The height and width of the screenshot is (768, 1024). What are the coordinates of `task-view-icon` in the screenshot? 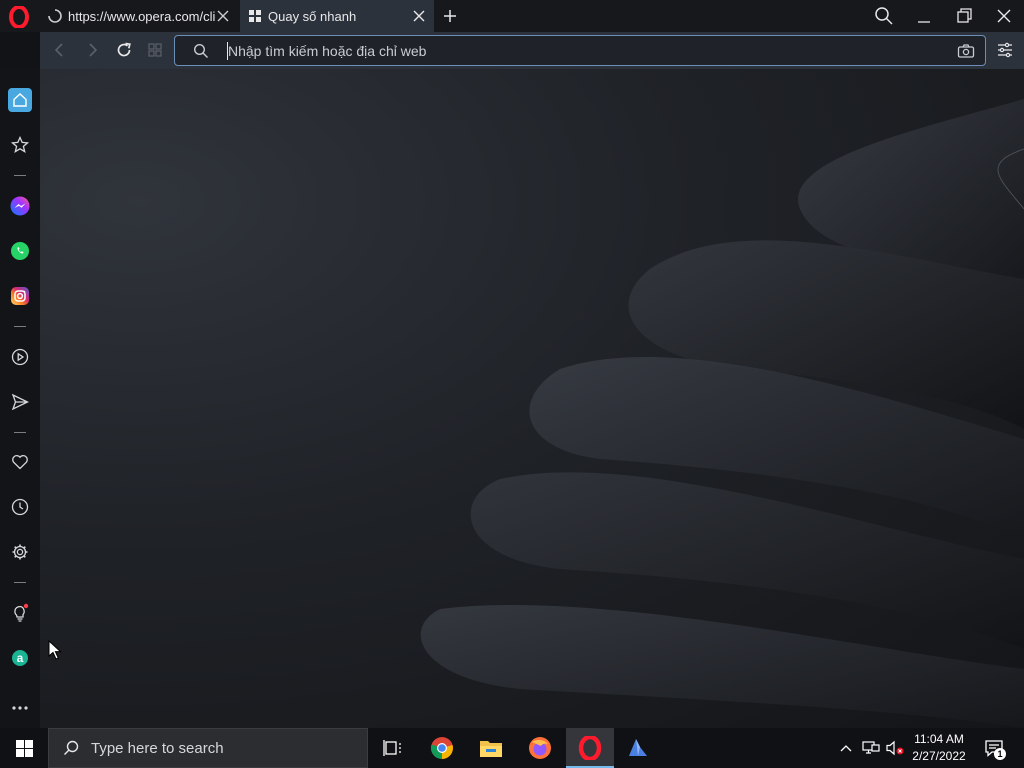 It's located at (392, 748).